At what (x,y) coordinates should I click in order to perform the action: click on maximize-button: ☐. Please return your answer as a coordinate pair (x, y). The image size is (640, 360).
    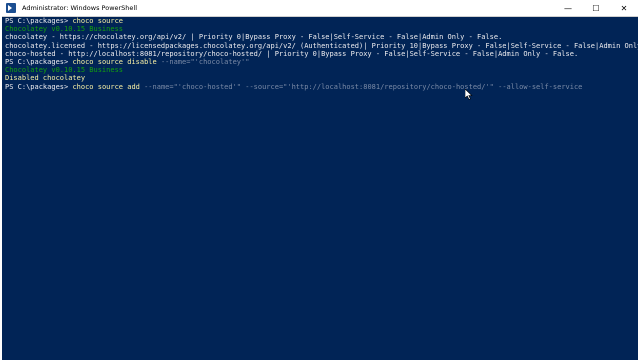
    Looking at the image, I should click on (596, 8).